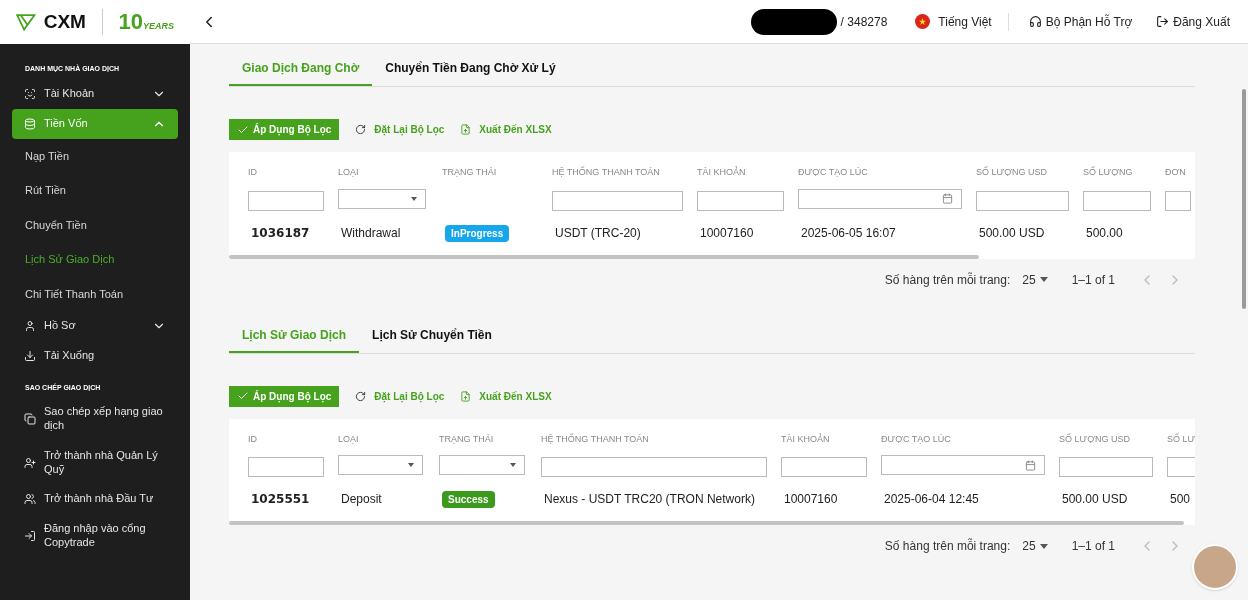  I want to click on vertical-scrollbar, so click(1244, 199).